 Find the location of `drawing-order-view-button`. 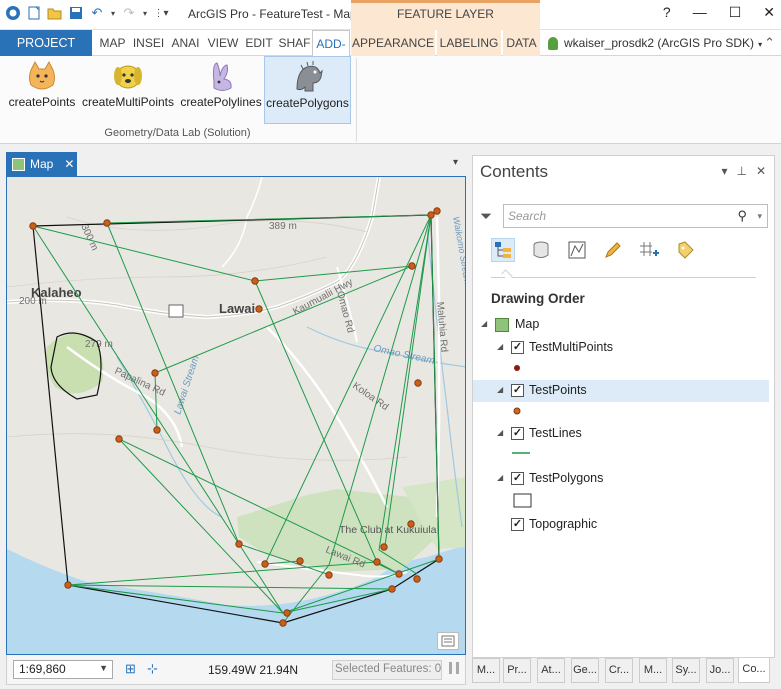

drawing-order-view-button is located at coordinates (503, 250).